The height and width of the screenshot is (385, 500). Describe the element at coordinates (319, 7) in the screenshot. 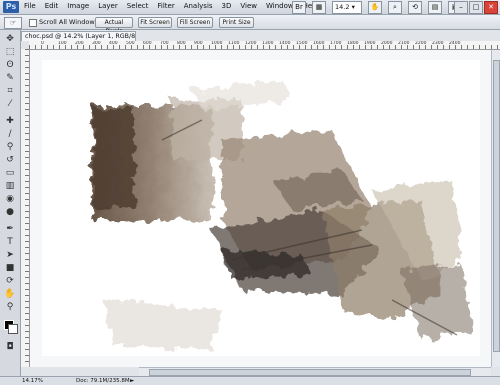

I see `view-extras-button: ▦` at that location.